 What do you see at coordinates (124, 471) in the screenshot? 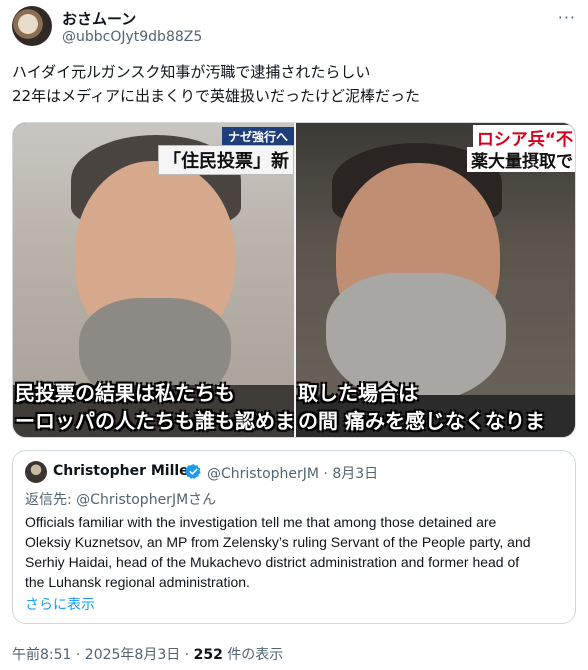
I see `quoted-author-name: Christopher Miller` at bounding box center [124, 471].